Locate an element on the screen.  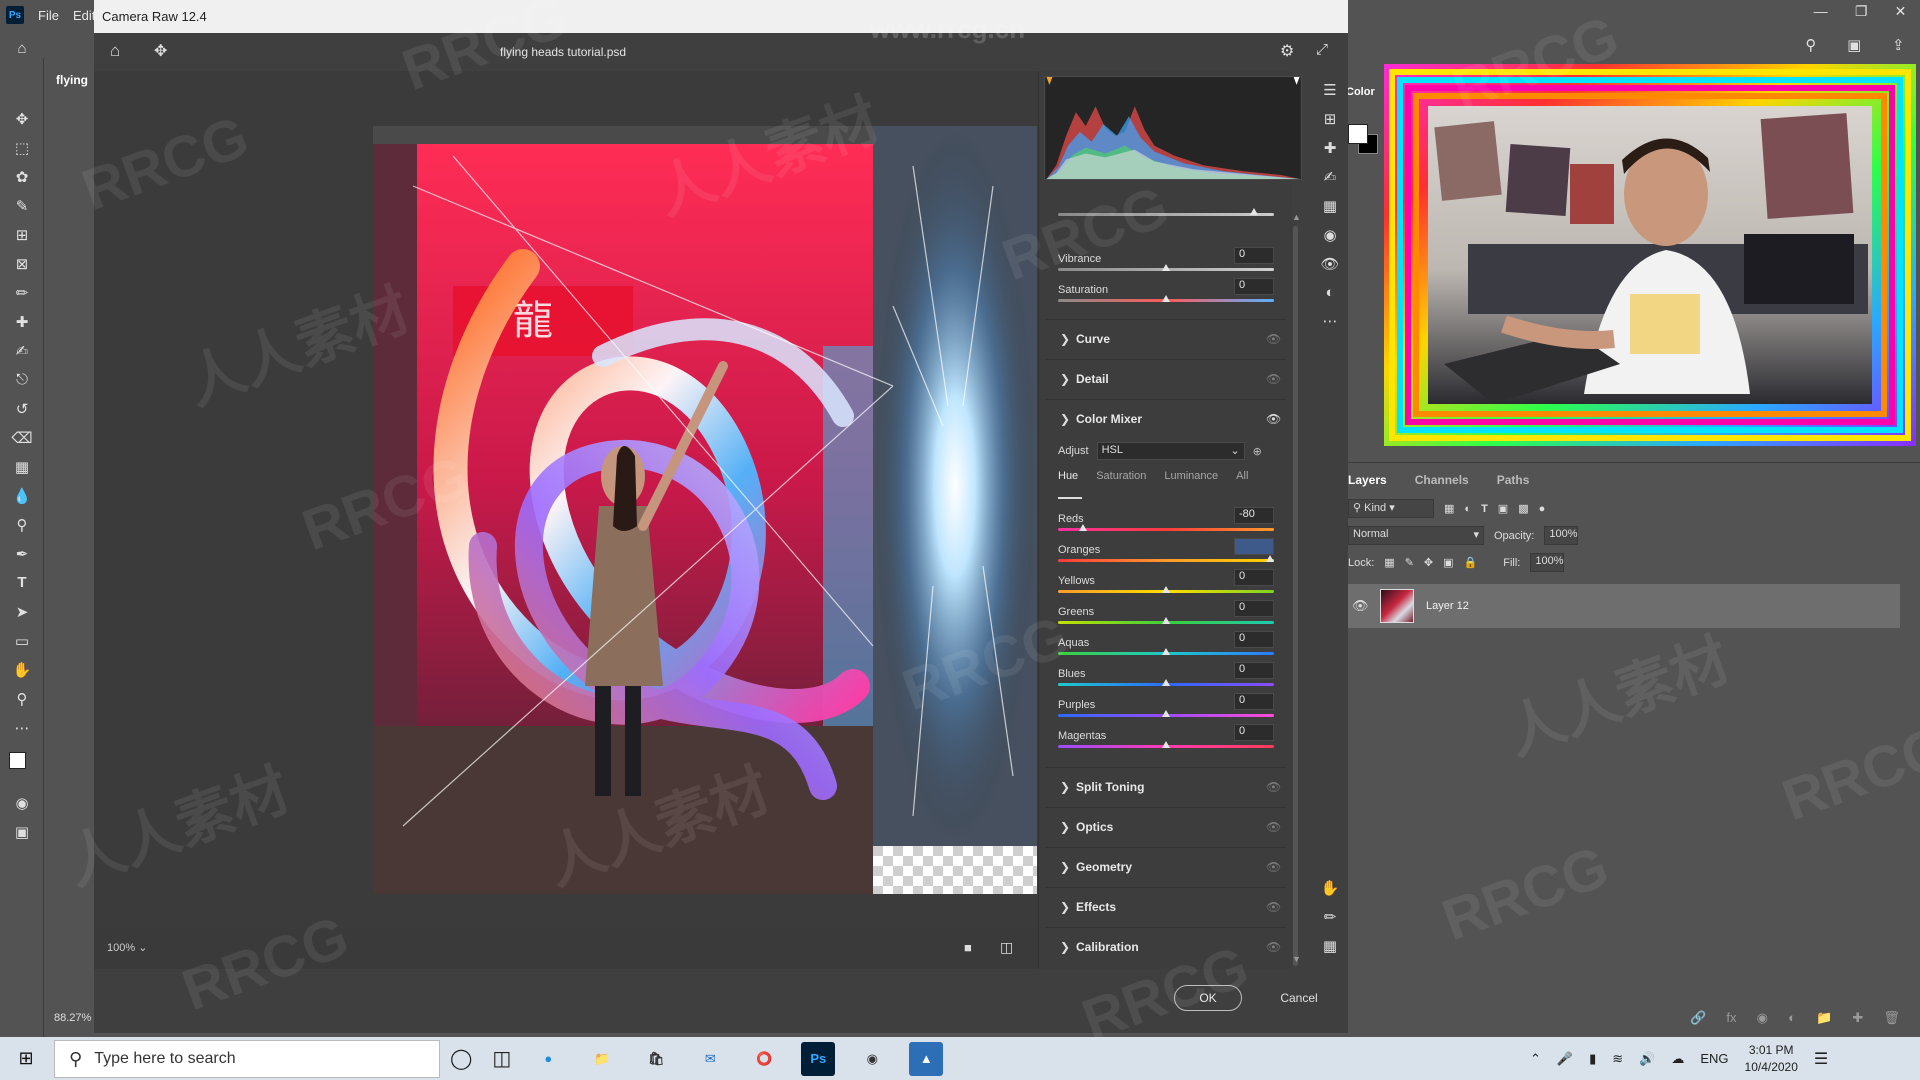
document-tab: flying is located at coordinates (69, 81).